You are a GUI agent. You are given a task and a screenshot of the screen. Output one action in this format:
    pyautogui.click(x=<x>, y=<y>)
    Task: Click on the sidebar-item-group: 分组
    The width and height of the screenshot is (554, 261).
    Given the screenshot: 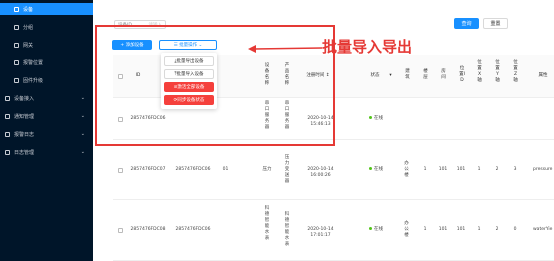 What is the action you would take?
    pyautogui.click(x=46, y=27)
    